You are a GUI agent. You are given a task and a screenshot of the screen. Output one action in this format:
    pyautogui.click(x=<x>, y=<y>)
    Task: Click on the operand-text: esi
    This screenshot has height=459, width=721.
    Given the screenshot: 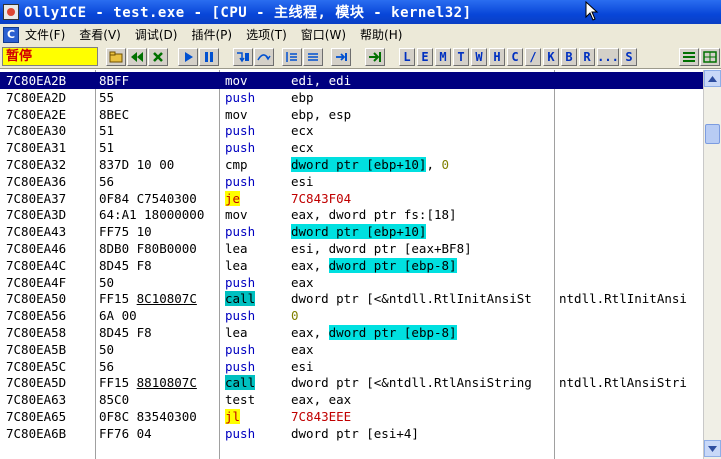 What is the action you would take?
    pyautogui.click(x=302, y=181)
    